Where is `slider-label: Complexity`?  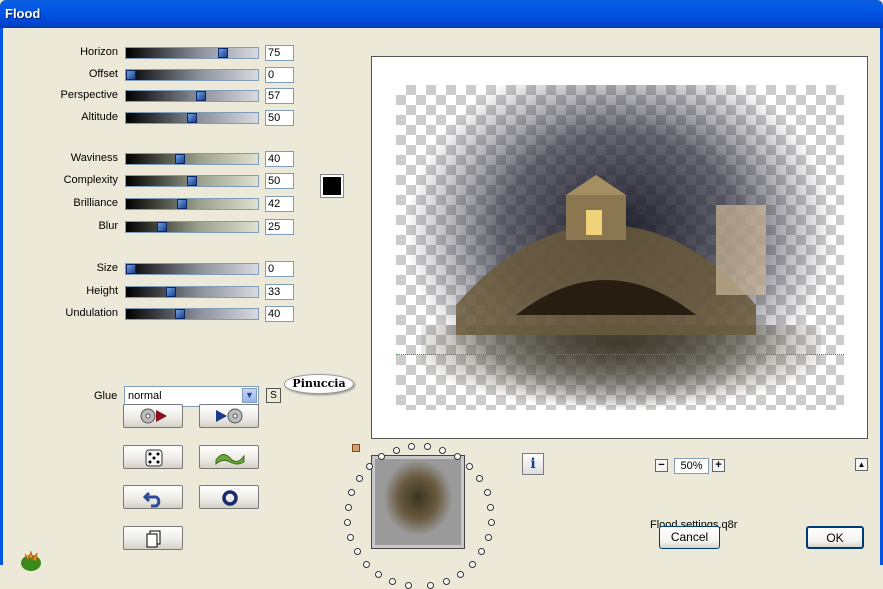 slider-label: Complexity is located at coordinates (90, 180).